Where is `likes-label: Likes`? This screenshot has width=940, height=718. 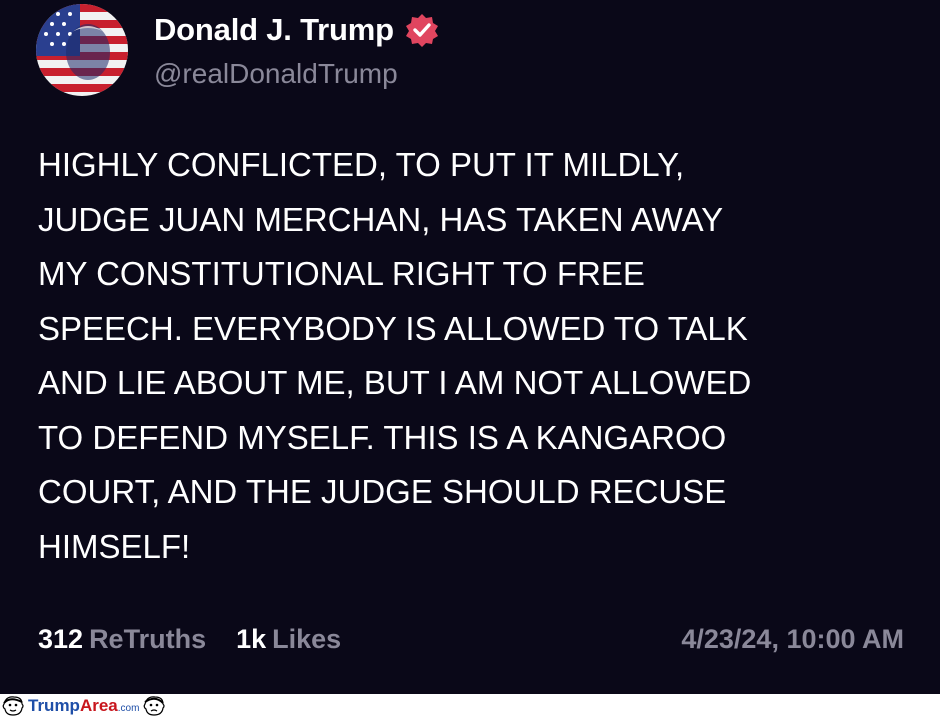 likes-label: Likes is located at coordinates (306, 639).